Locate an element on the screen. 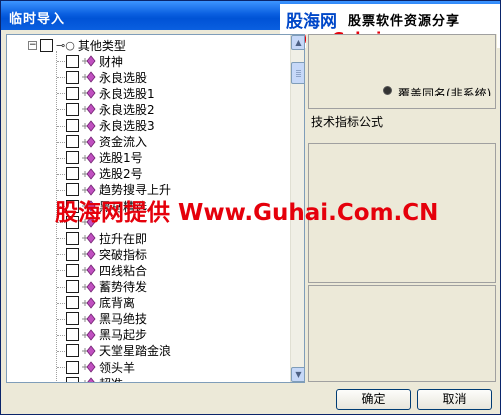 The height and width of the screenshot is (415, 501). tree-item: 选股1号 is located at coordinates (104, 158).